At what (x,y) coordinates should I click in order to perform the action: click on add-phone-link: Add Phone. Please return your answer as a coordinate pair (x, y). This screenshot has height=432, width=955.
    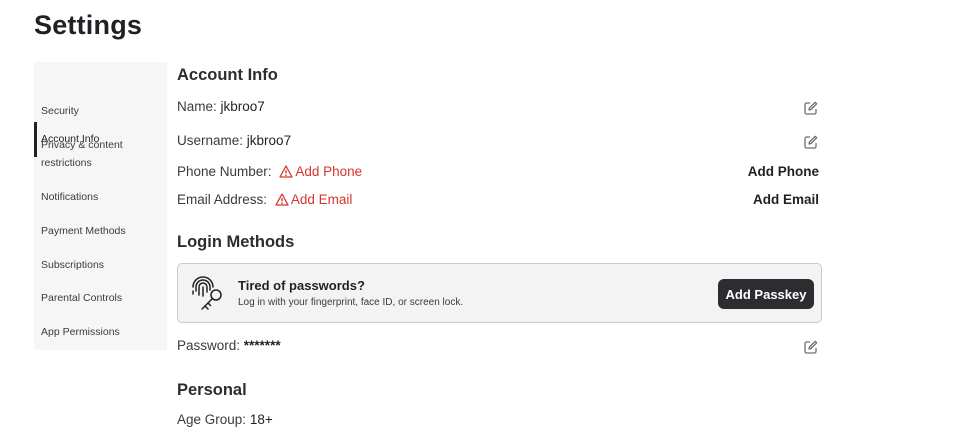
    Looking at the image, I should click on (783, 171).